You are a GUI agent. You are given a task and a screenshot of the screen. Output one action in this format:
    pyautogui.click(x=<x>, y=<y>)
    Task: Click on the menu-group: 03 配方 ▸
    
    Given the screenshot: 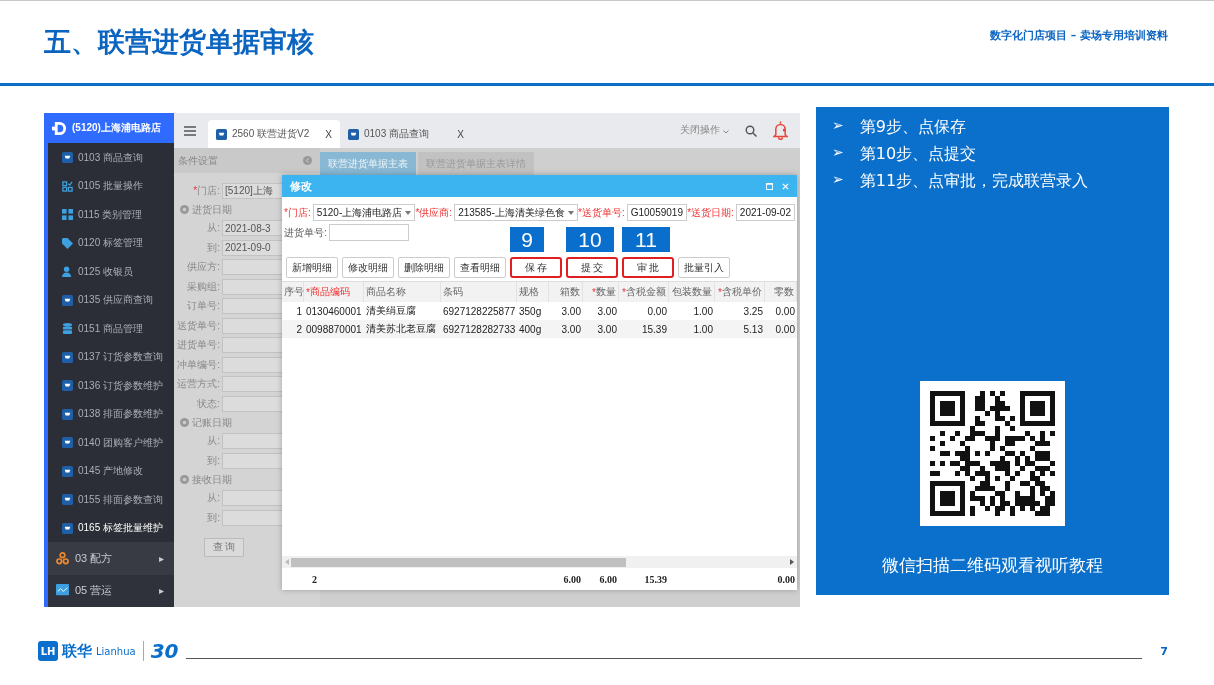 What is the action you would take?
    pyautogui.click(x=111, y=558)
    